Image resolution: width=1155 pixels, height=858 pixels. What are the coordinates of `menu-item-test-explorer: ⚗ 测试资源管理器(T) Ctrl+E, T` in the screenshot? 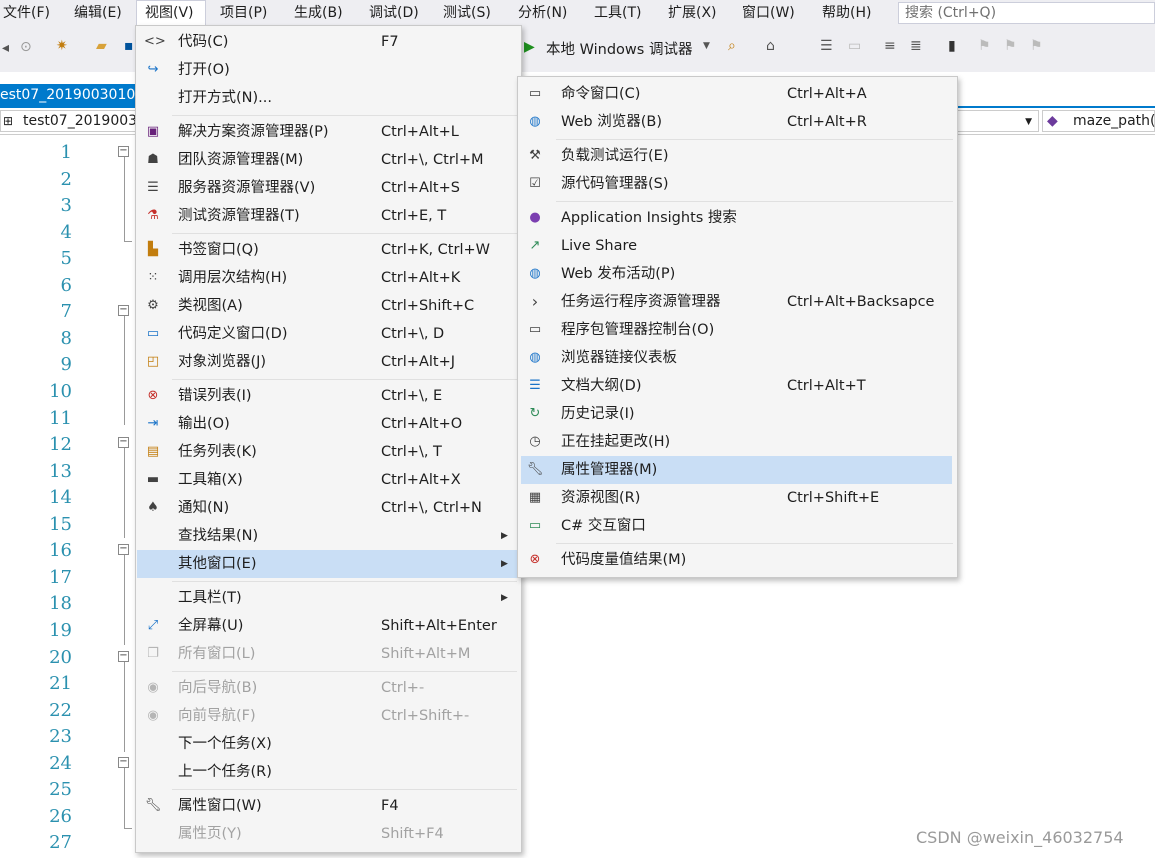 It's located at (328, 216).